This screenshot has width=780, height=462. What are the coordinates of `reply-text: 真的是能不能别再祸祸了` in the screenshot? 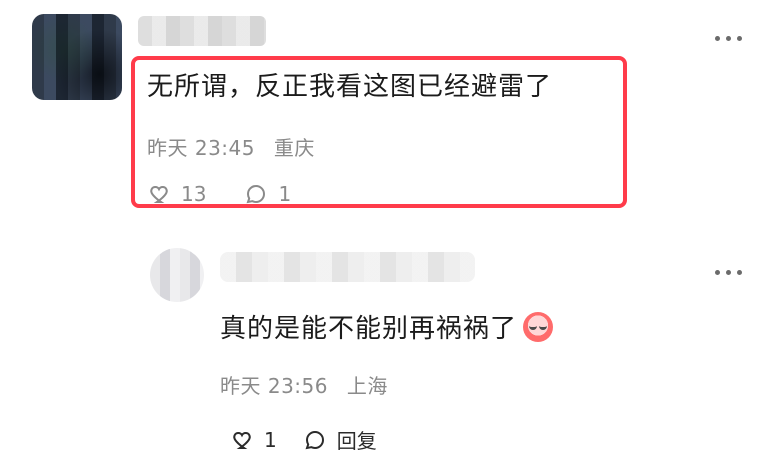 It's located at (387, 326).